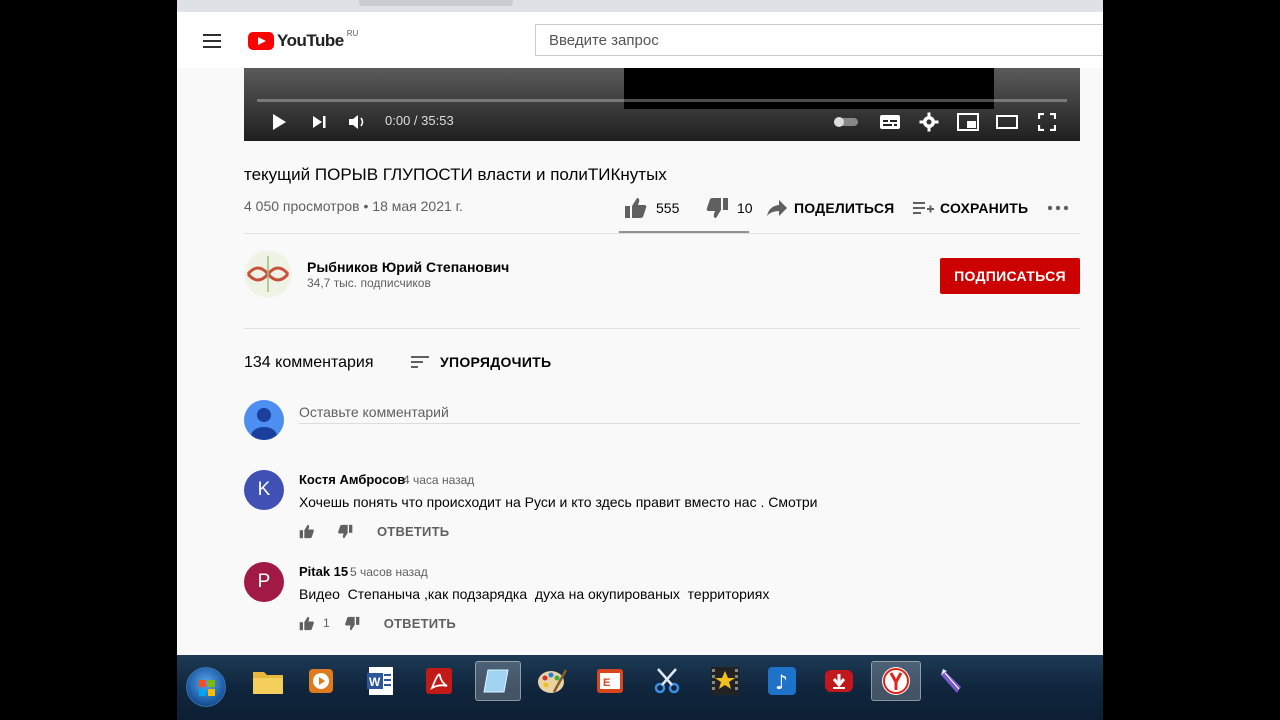  I want to click on pen-tool-icon, so click(952, 681).